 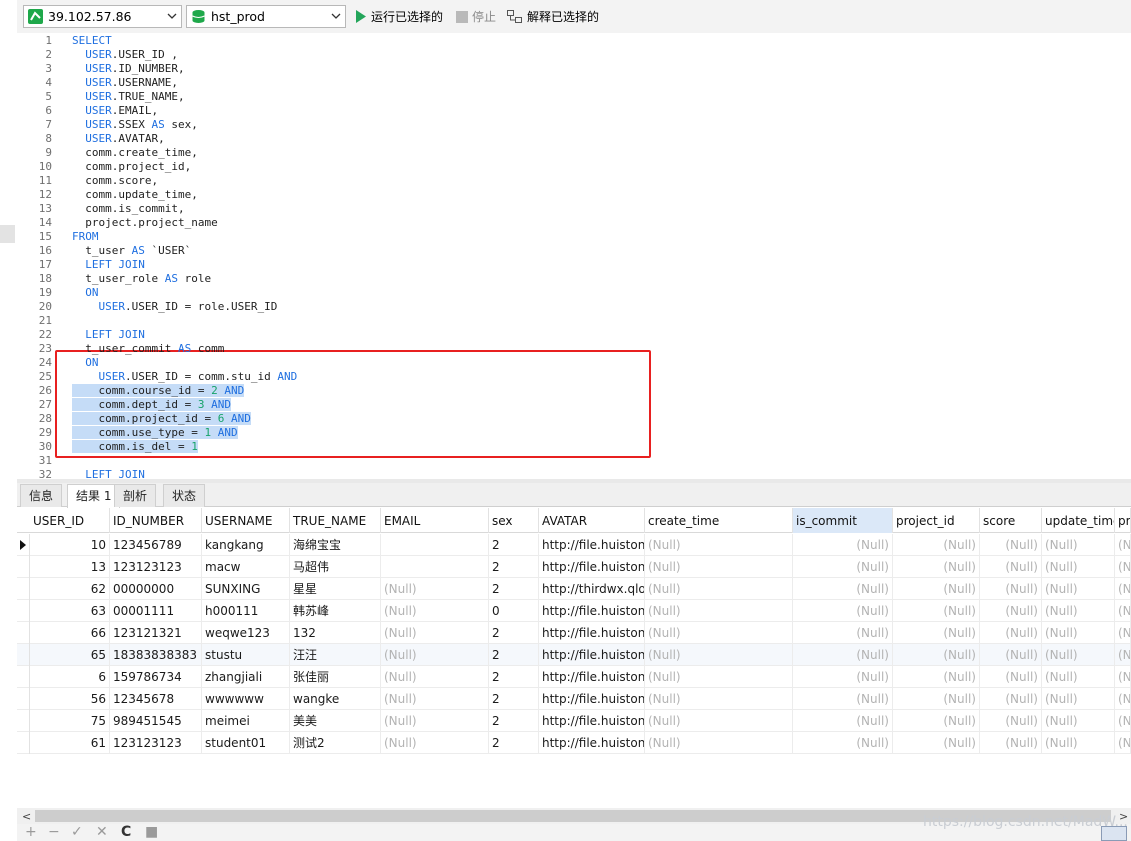 I want to click on table-cell: h000111, so click(x=246, y=611).